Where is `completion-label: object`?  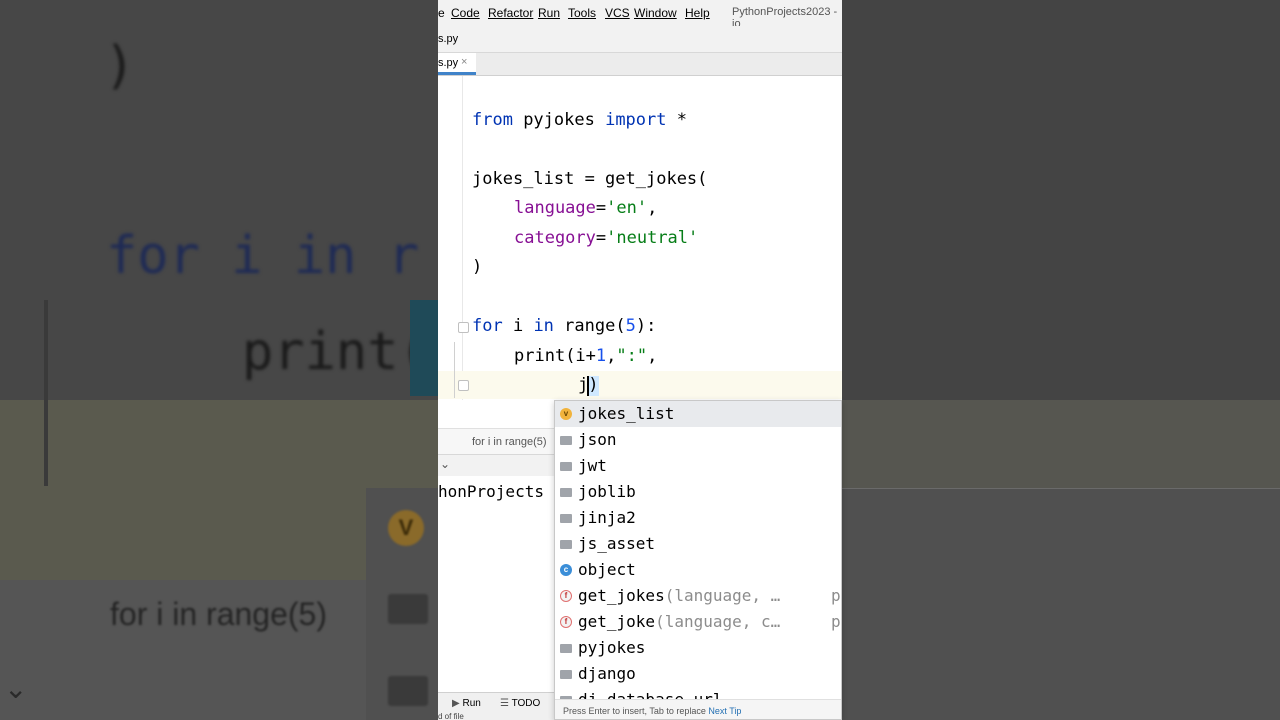
completion-label: object is located at coordinates (607, 569).